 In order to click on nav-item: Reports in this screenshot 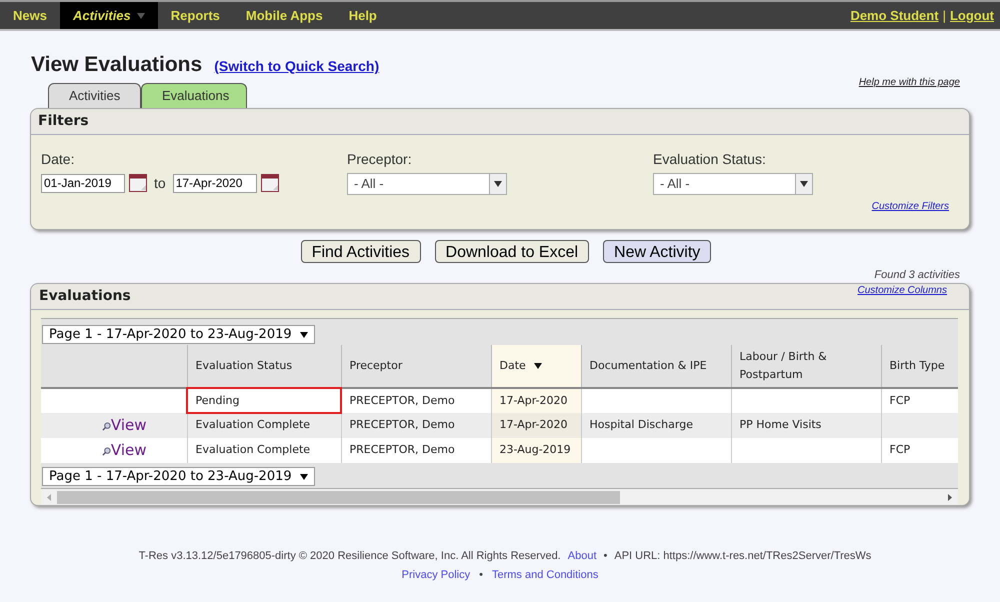, I will do `click(195, 15)`.